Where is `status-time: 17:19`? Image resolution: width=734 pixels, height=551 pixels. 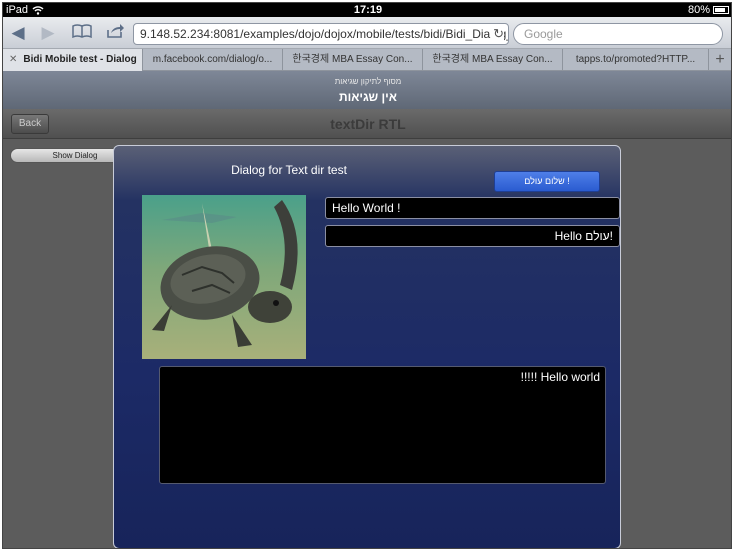 status-time: 17:19 is located at coordinates (368, 10).